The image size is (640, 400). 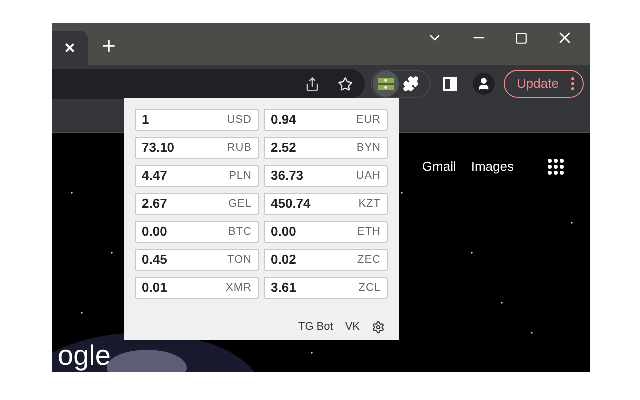 What do you see at coordinates (326, 120) in the screenshot?
I see `currency-field: 0.94 EUR` at bounding box center [326, 120].